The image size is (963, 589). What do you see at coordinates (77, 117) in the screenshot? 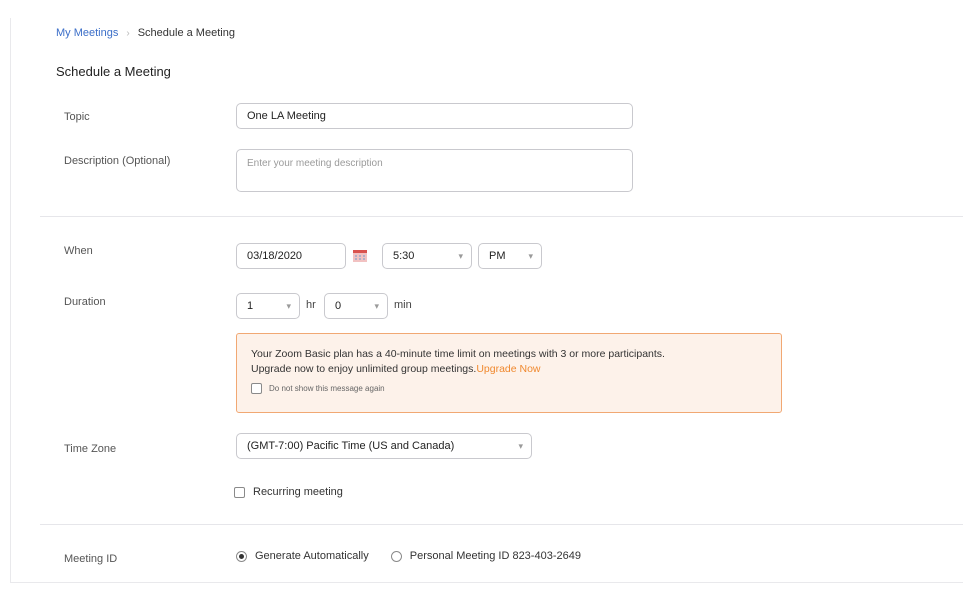
I see `topic-label: Topic` at bounding box center [77, 117].